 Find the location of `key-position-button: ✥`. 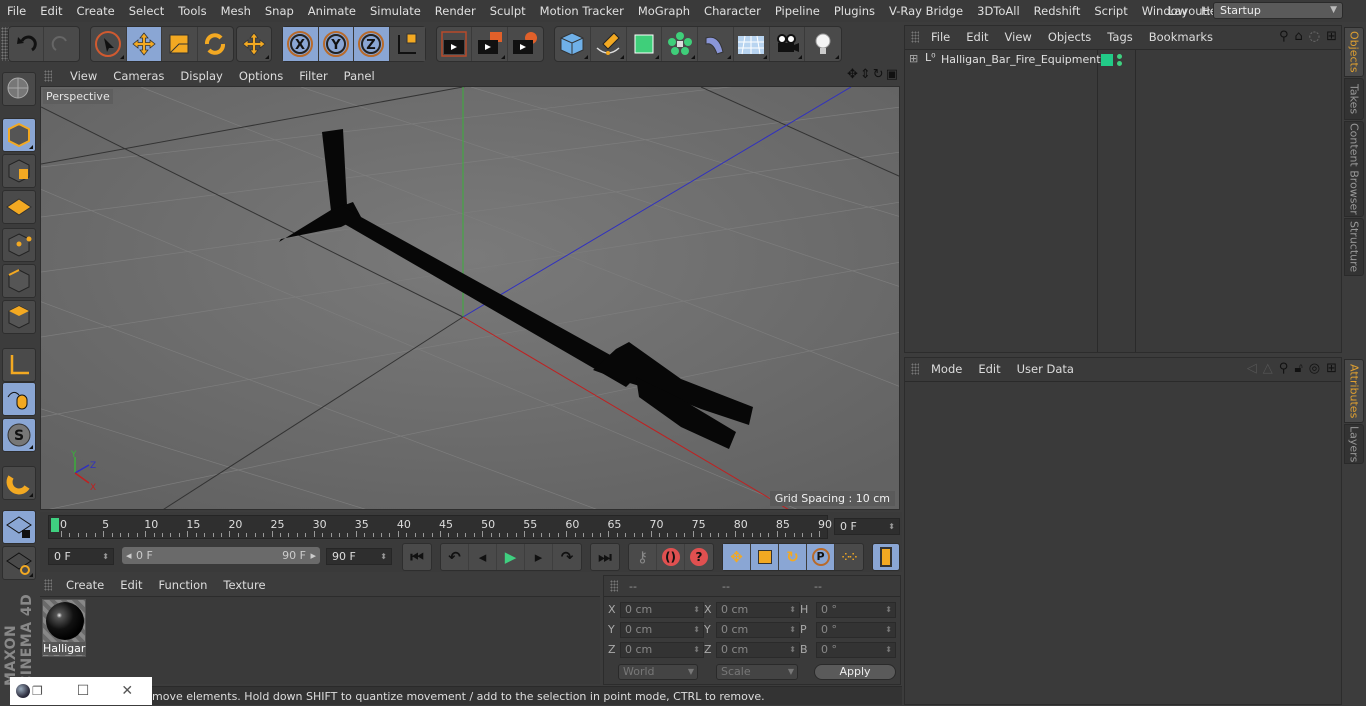

key-position-button: ✥ is located at coordinates (737, 557).